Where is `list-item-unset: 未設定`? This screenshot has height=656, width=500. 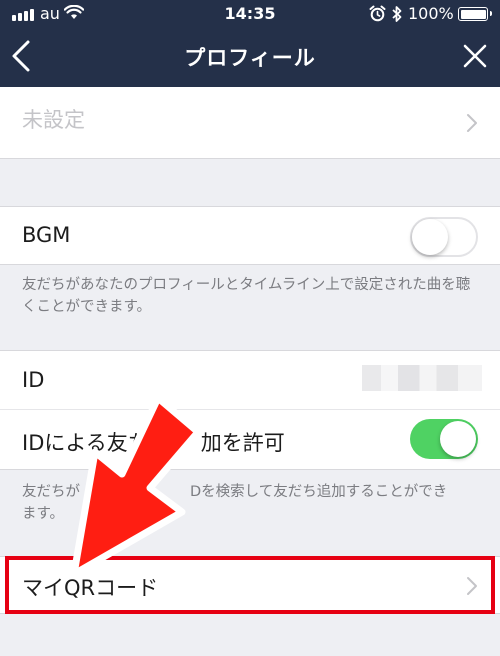 list-item-unset: 未設定 is located at coordinates (250, 123).